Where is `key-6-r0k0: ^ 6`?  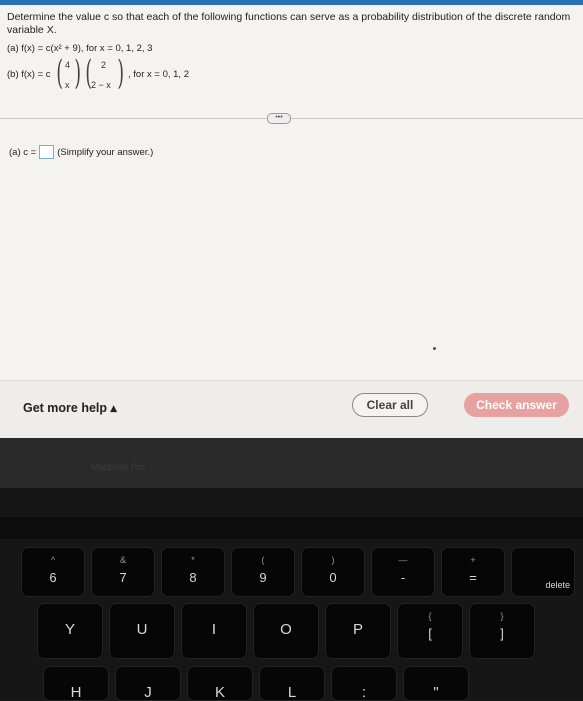
key-6-r0k0: ^ 6 is located at coordinates (53, 572).